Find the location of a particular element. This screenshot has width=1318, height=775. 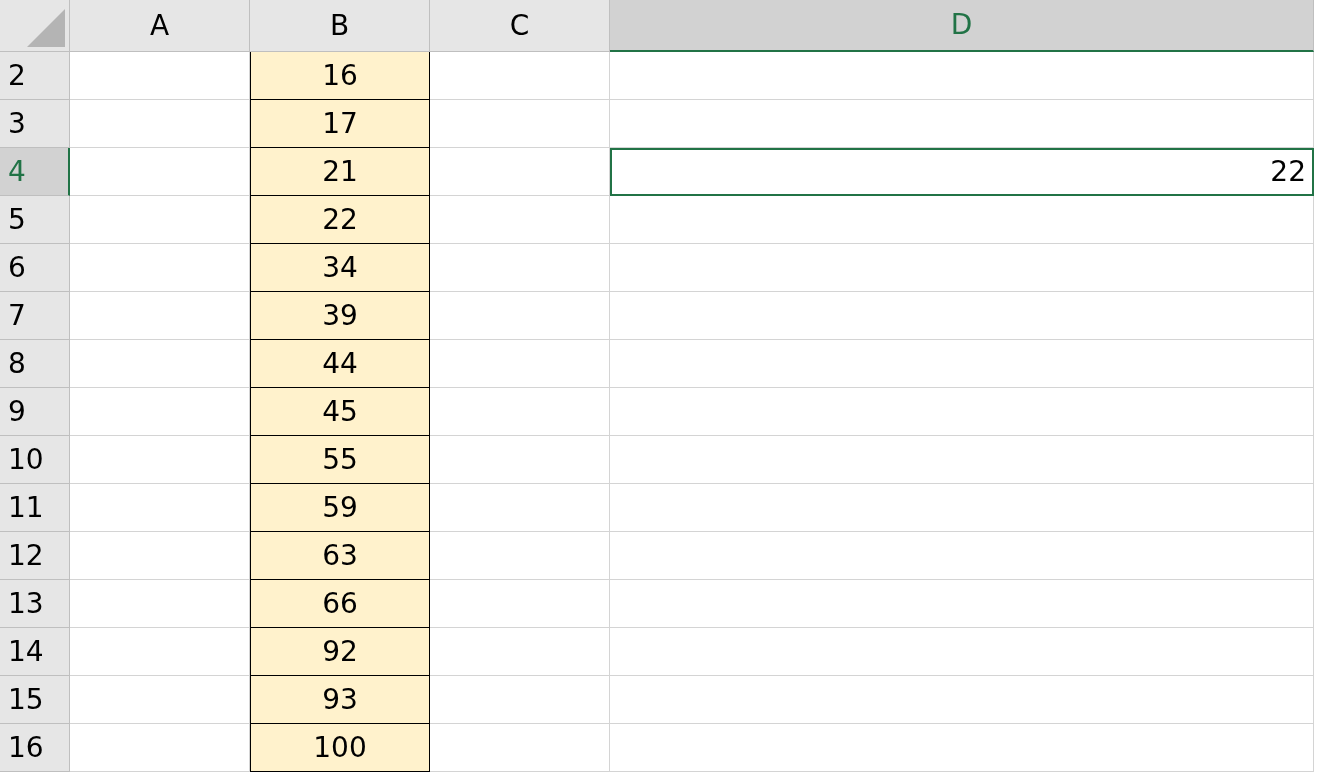

table-cell: 100 is located at coordinates (340, 748).